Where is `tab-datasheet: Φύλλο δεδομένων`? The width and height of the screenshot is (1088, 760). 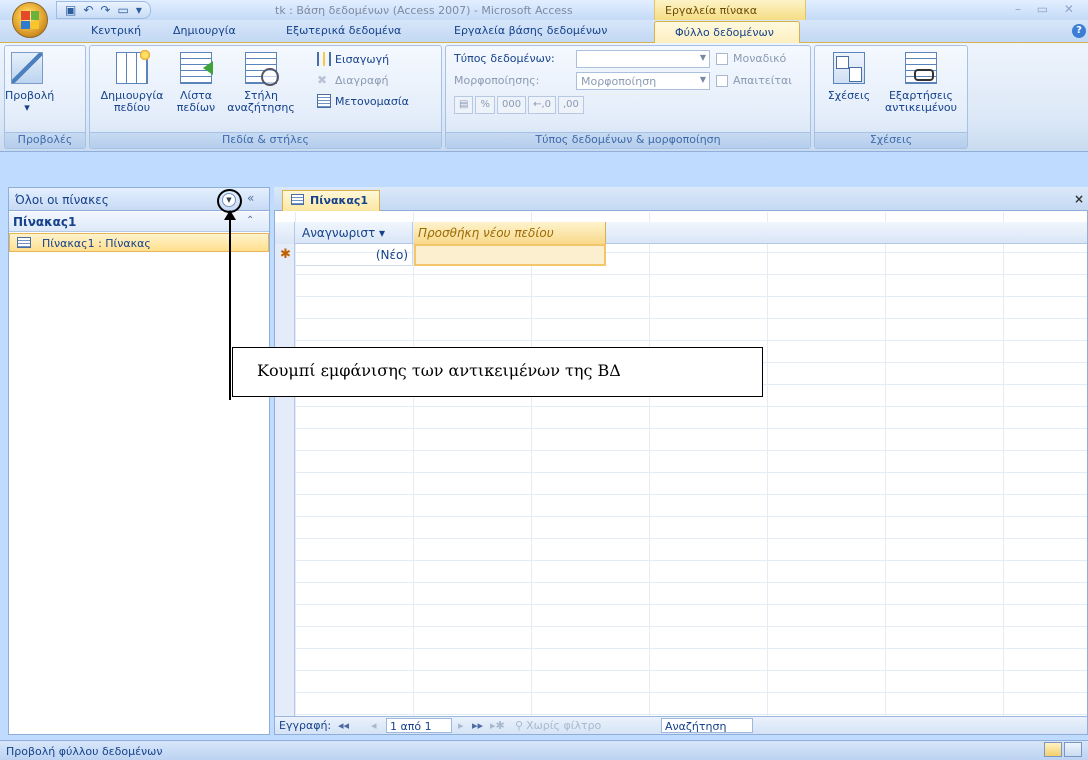
tab-datasheet: Φύλλο δεδομένων is located at coordinates (727, 32).